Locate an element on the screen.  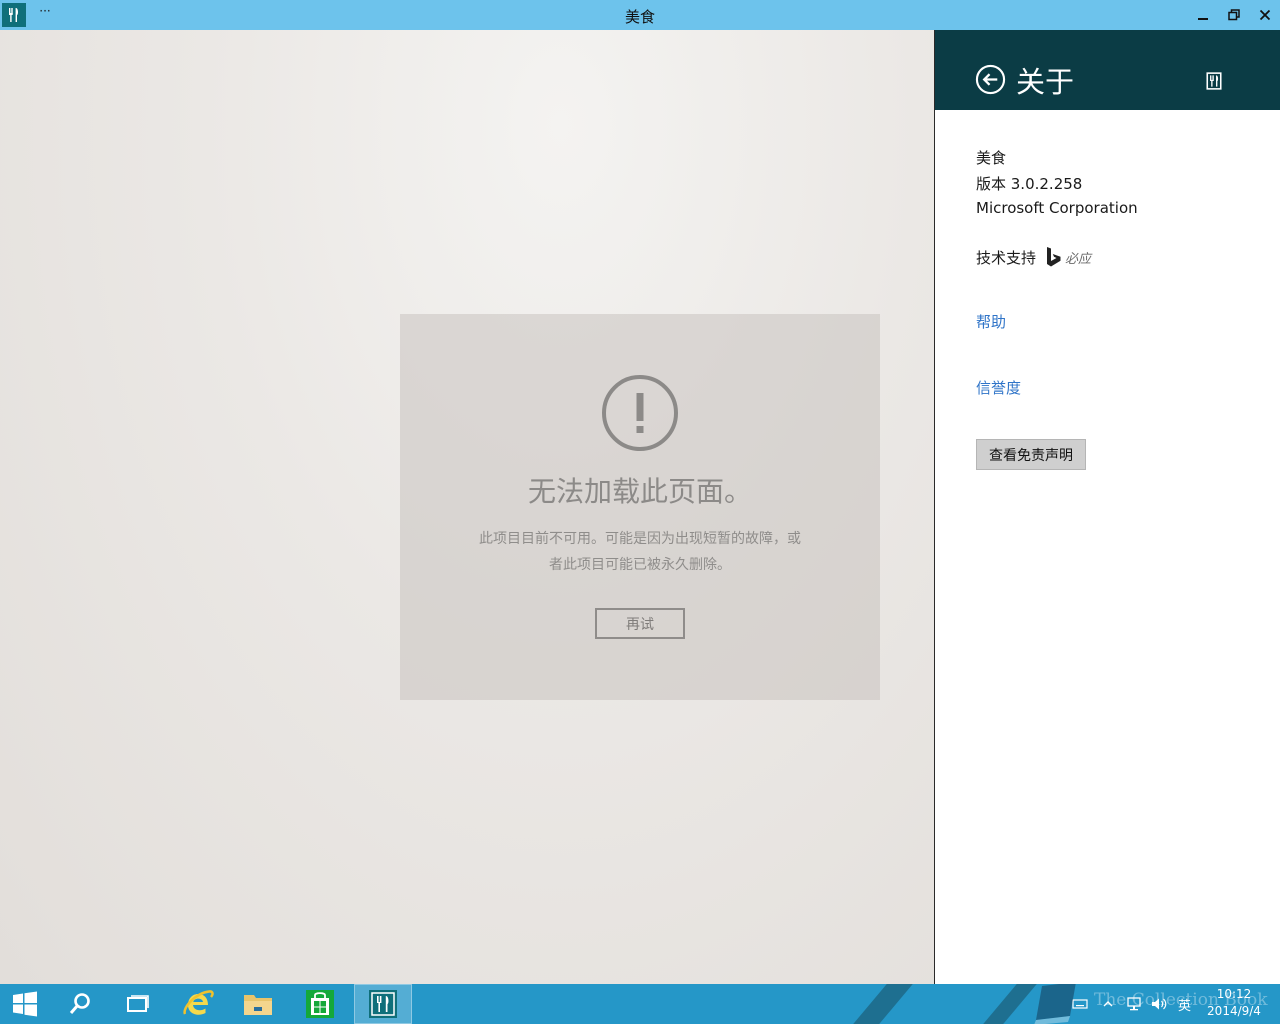
task-view-button is located at coordinates (138, 1004).